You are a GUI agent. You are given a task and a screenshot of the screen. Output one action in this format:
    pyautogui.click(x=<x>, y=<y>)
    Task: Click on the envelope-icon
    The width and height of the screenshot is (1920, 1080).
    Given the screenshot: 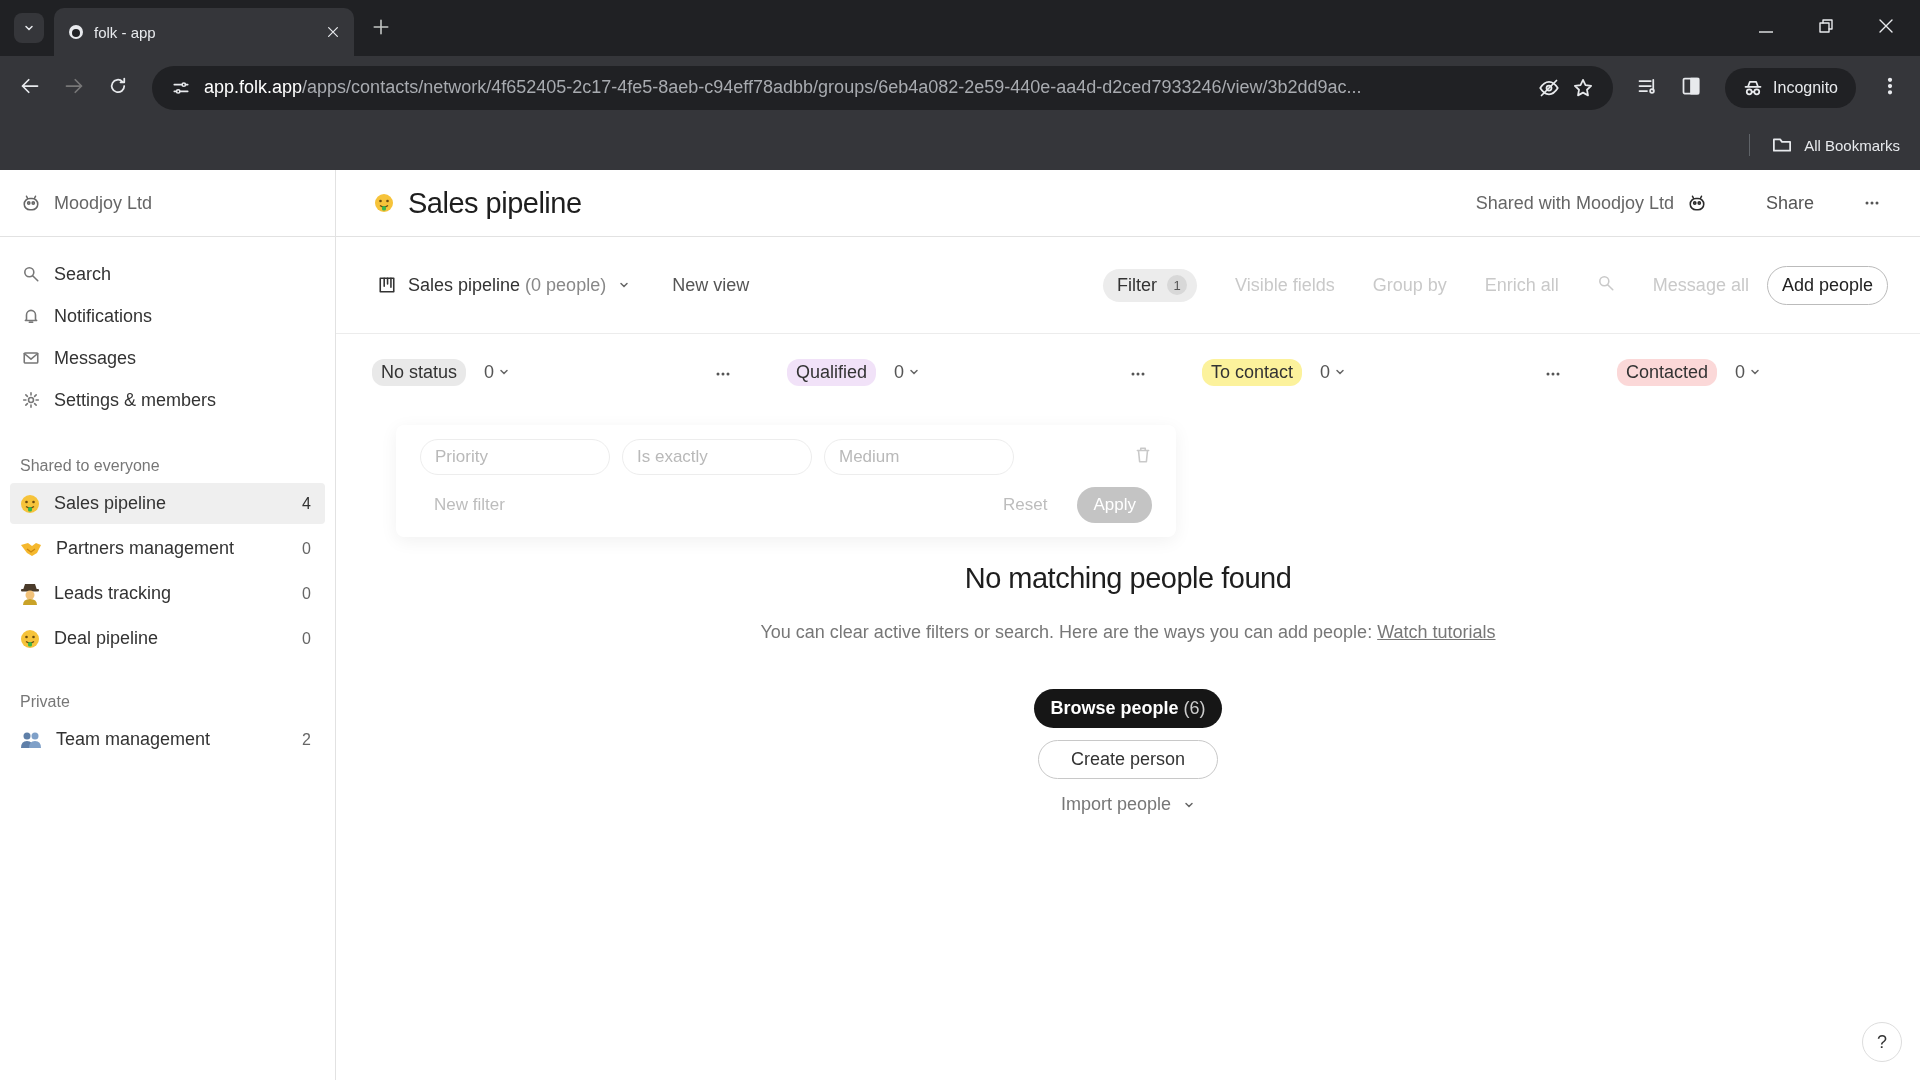 What is the action you would take?
    pyautogui.click(x=31, y=358)
    